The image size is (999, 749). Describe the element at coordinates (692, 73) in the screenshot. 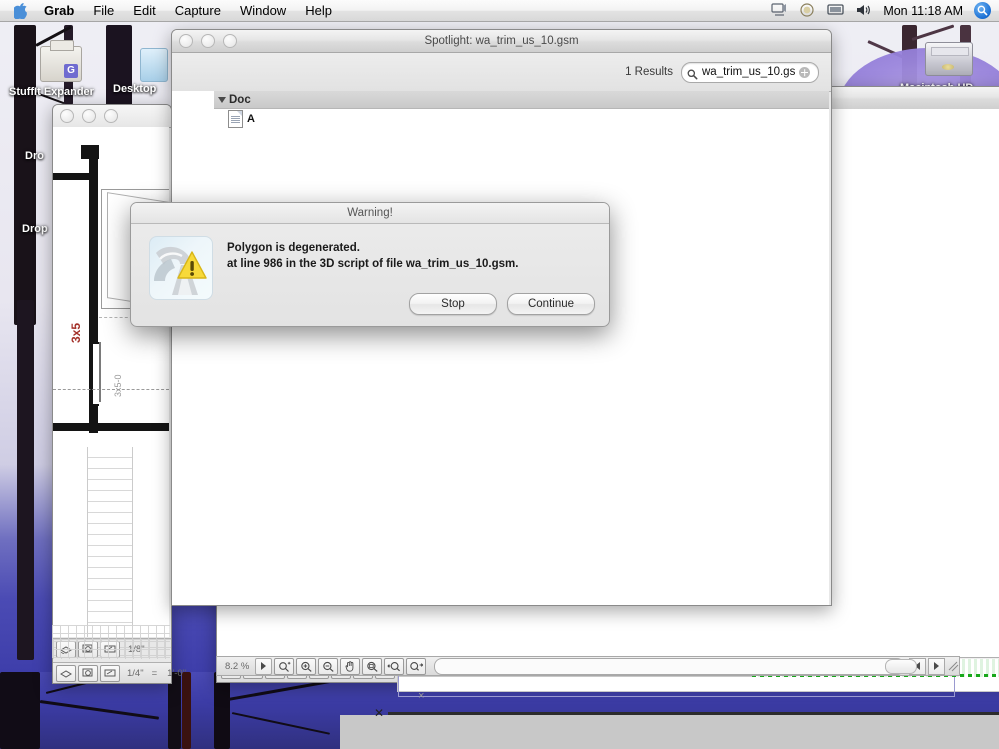

I see `magnifier-icon` at that location.